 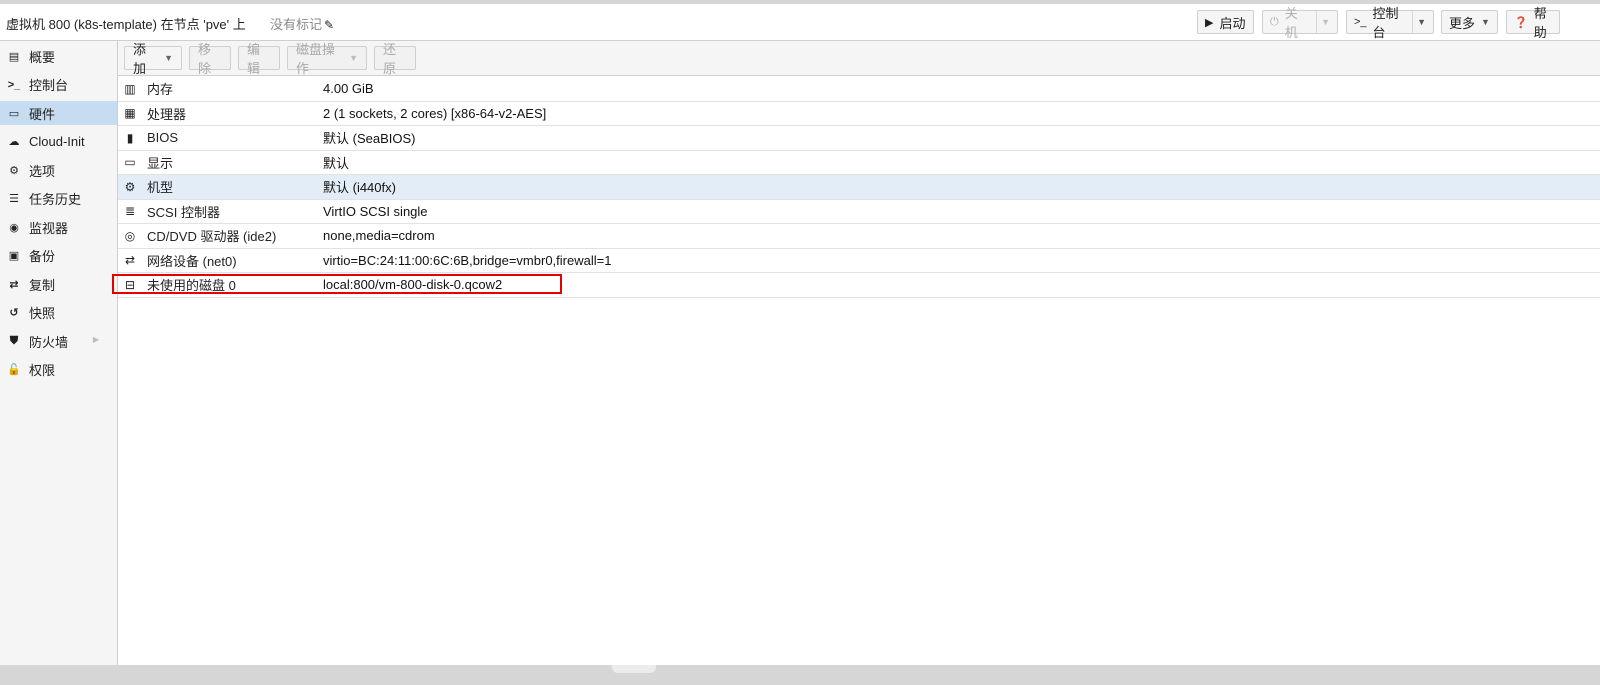 I want to click on table-row: ⊟ 未使用的磁盘 0 local:800/vm-800-disk-0.qcow2, so click(x=859, y=285).